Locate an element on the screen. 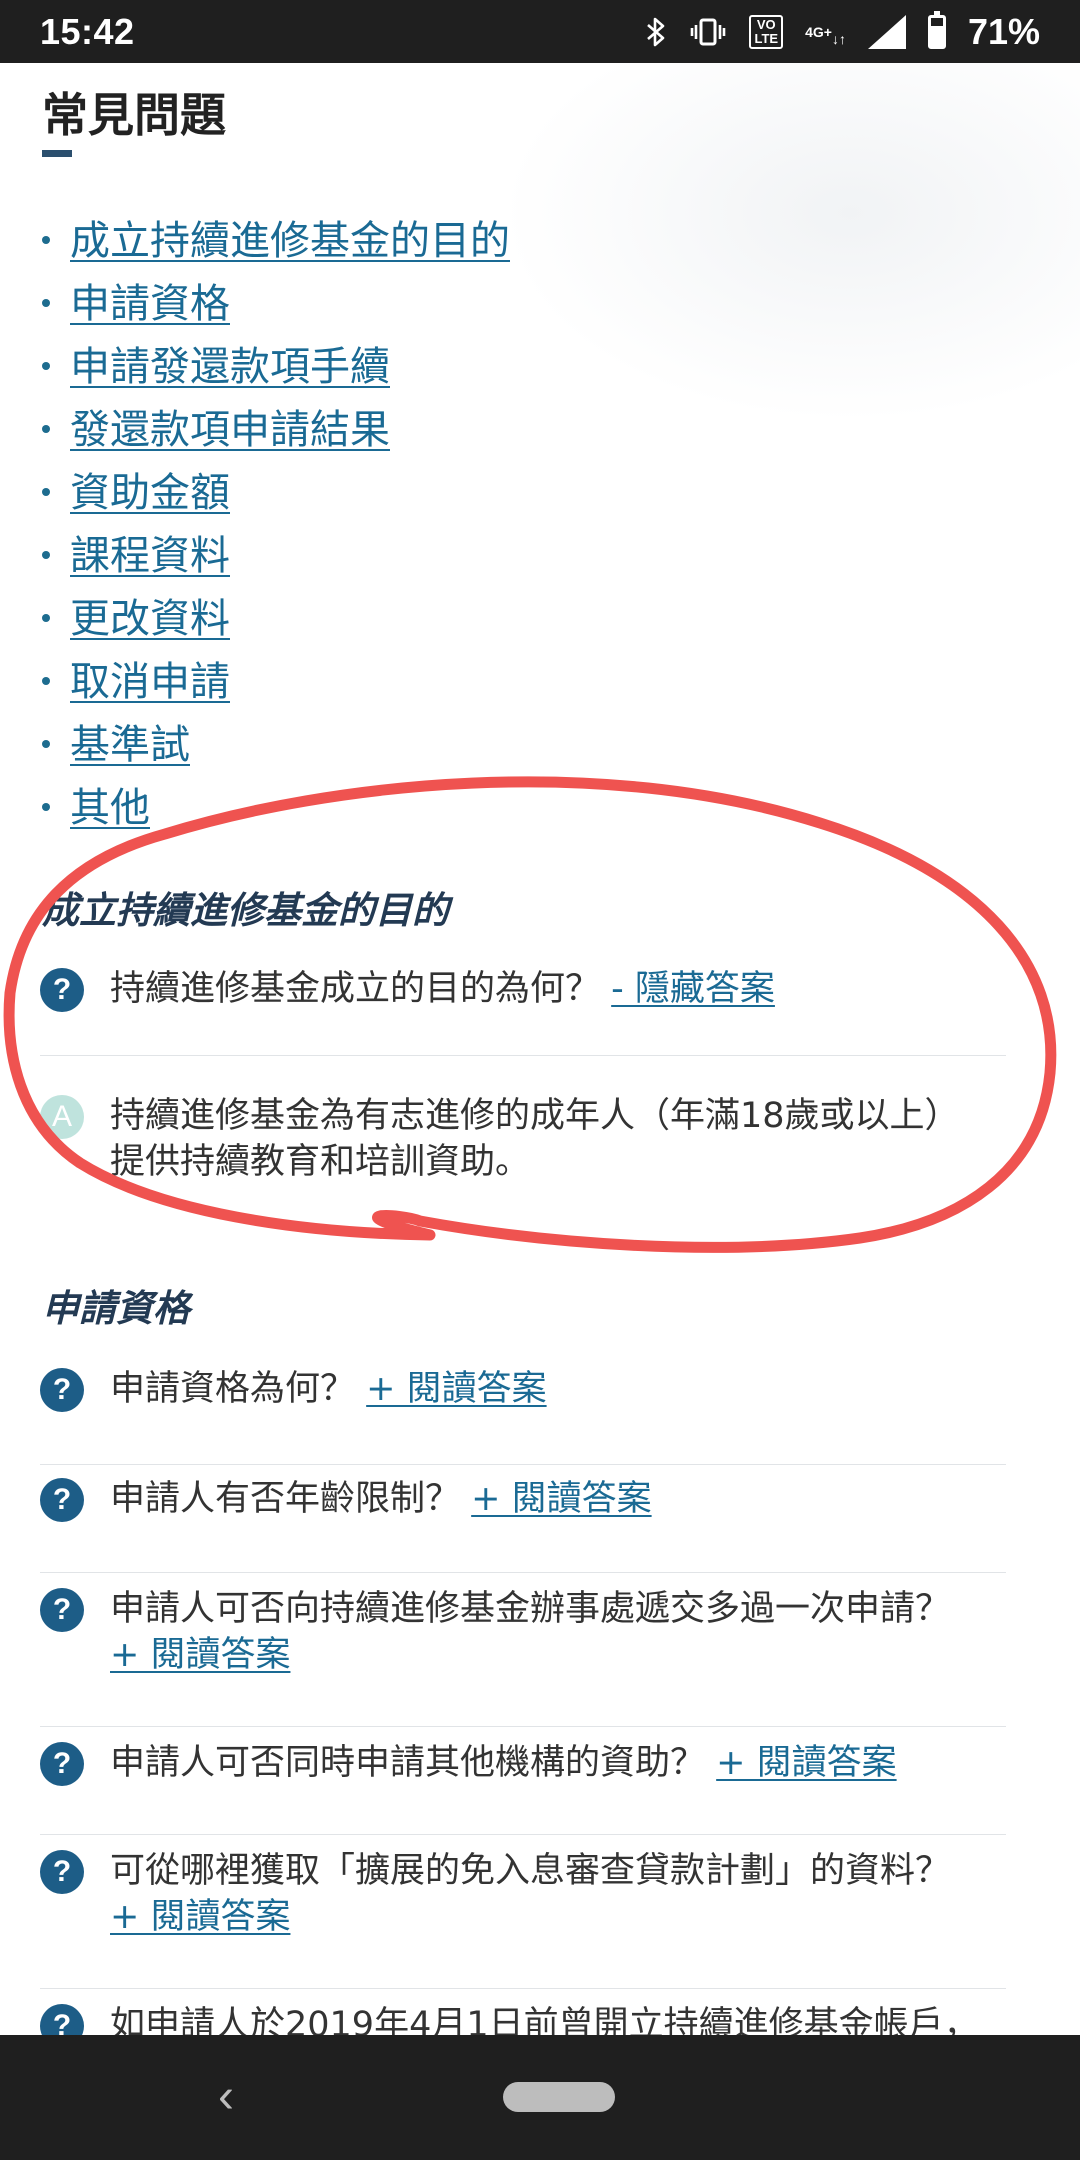 Image resolution: width=1080 pixels, height=2160 pixels. volte-icon: VO LTE is located at coordinates (766, 31).